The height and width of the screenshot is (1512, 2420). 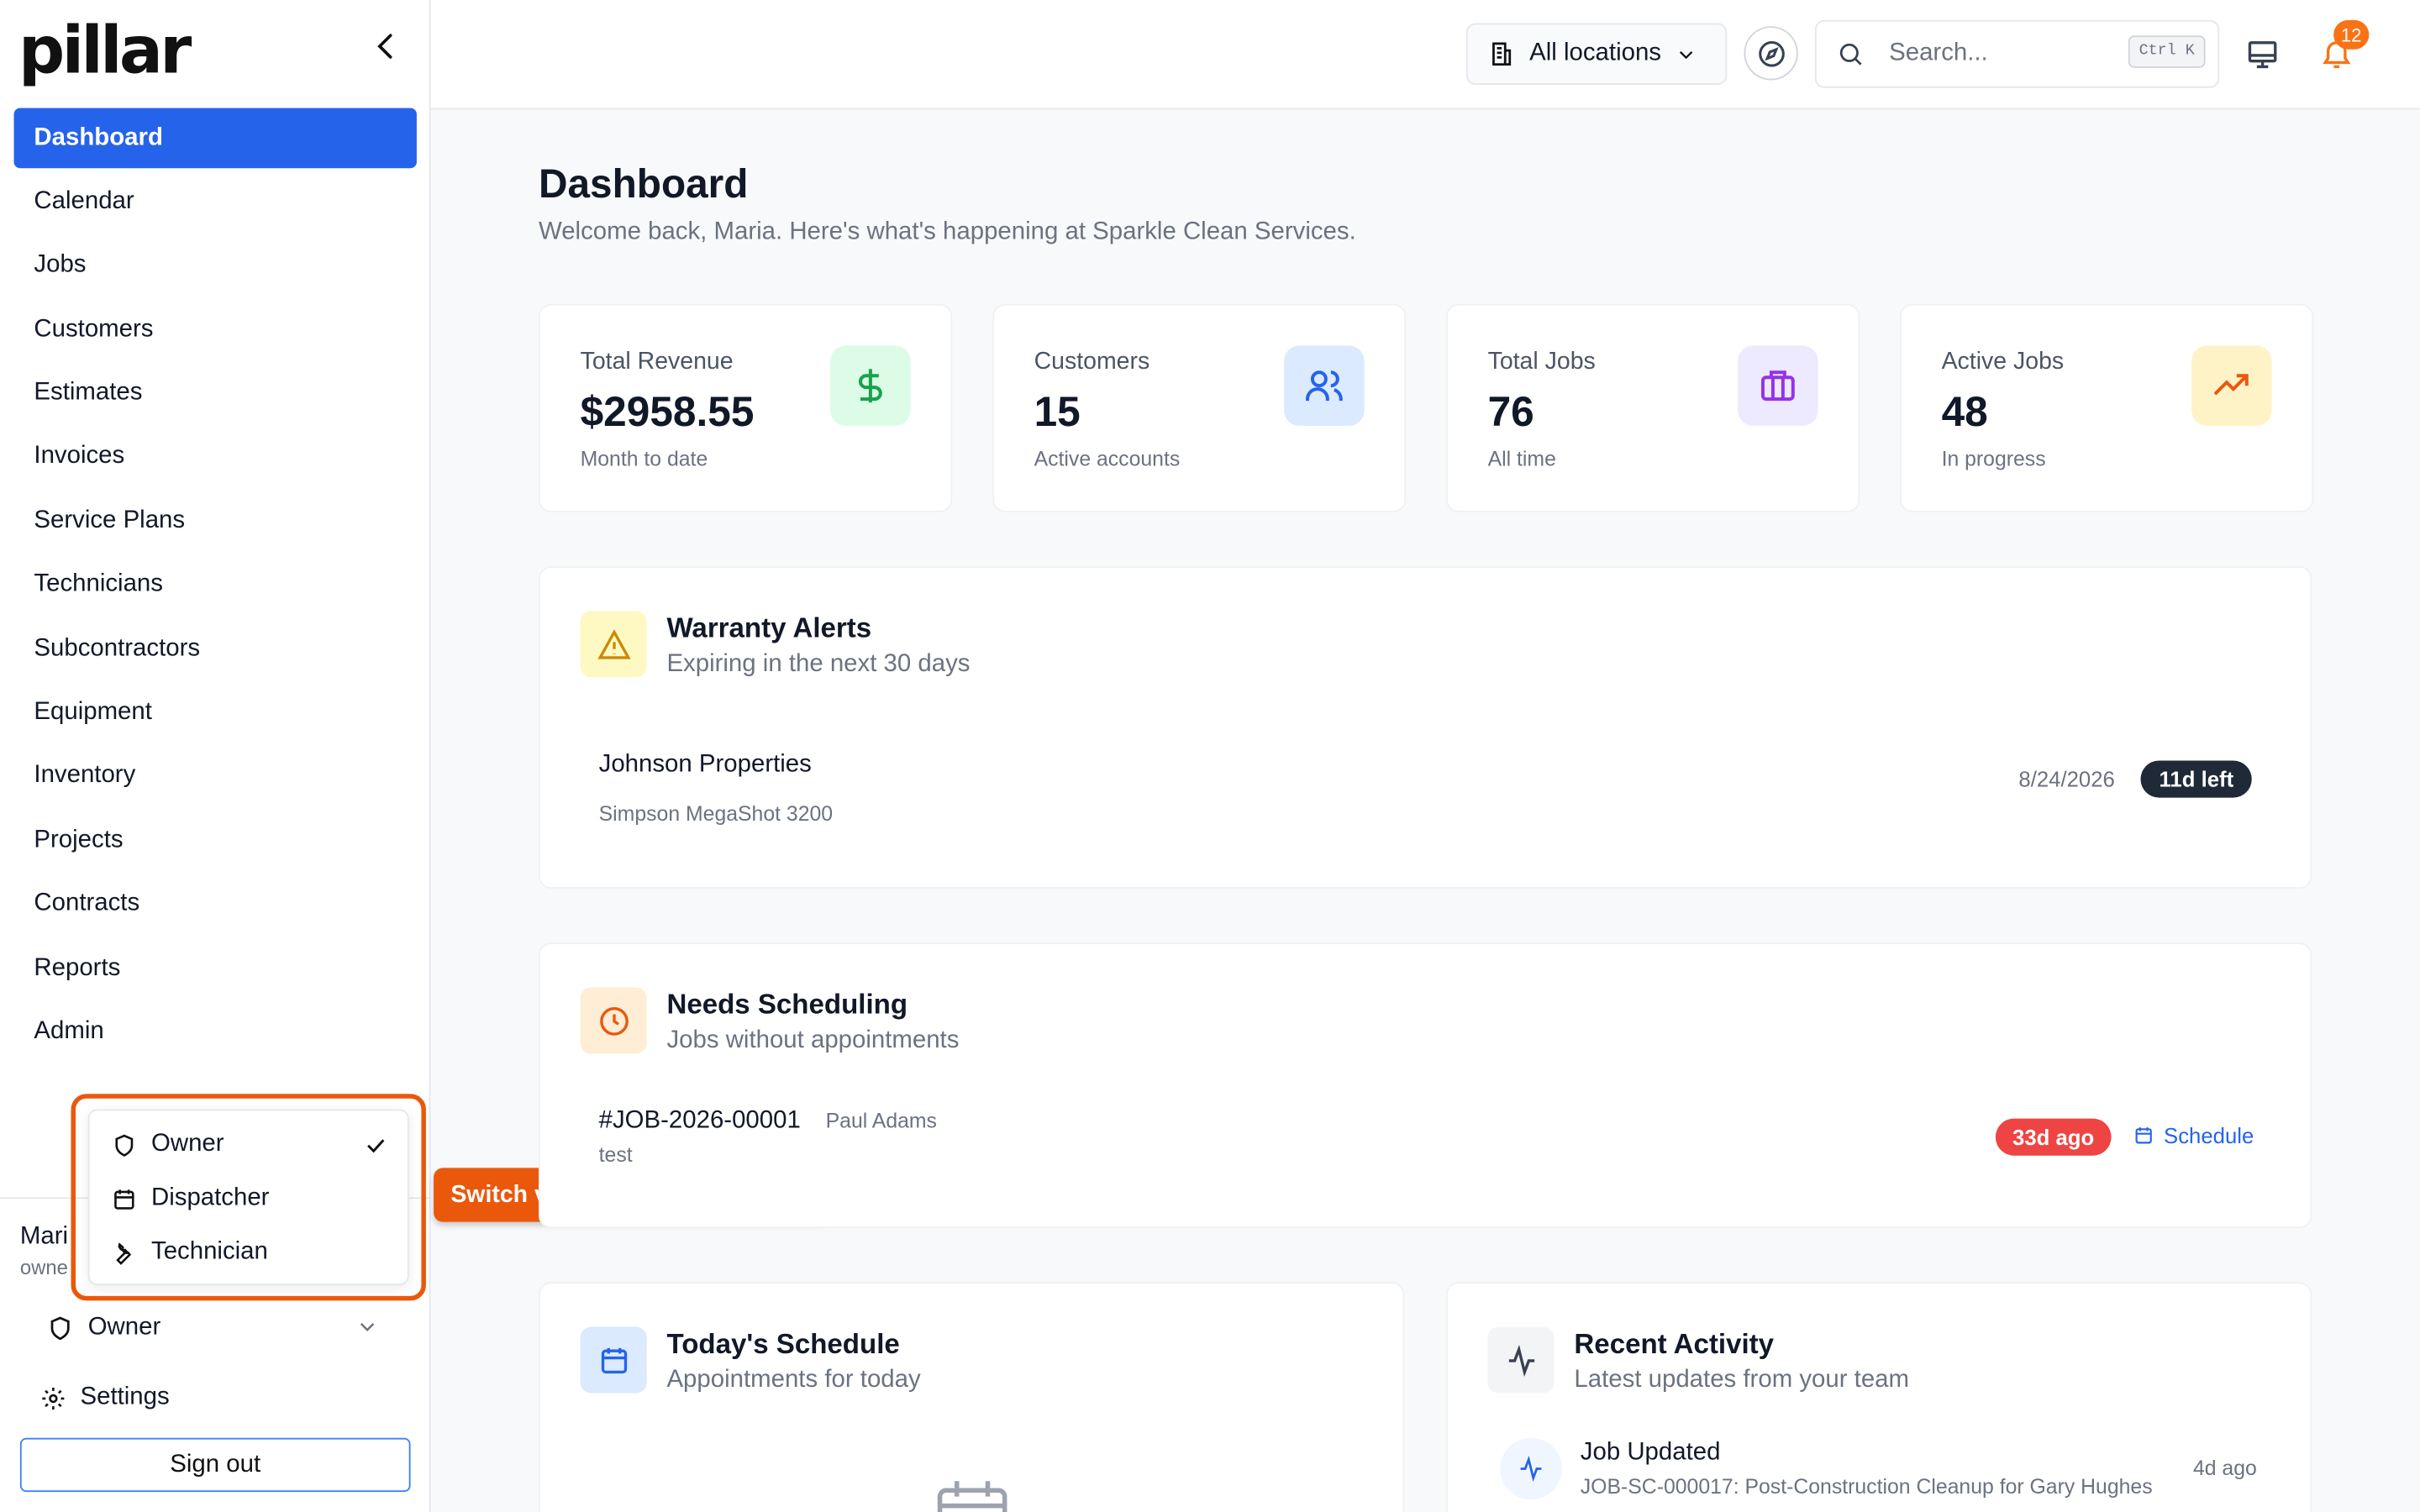 I want to click on sidebar-item-reports: Reports, so click(x=216, y=968).